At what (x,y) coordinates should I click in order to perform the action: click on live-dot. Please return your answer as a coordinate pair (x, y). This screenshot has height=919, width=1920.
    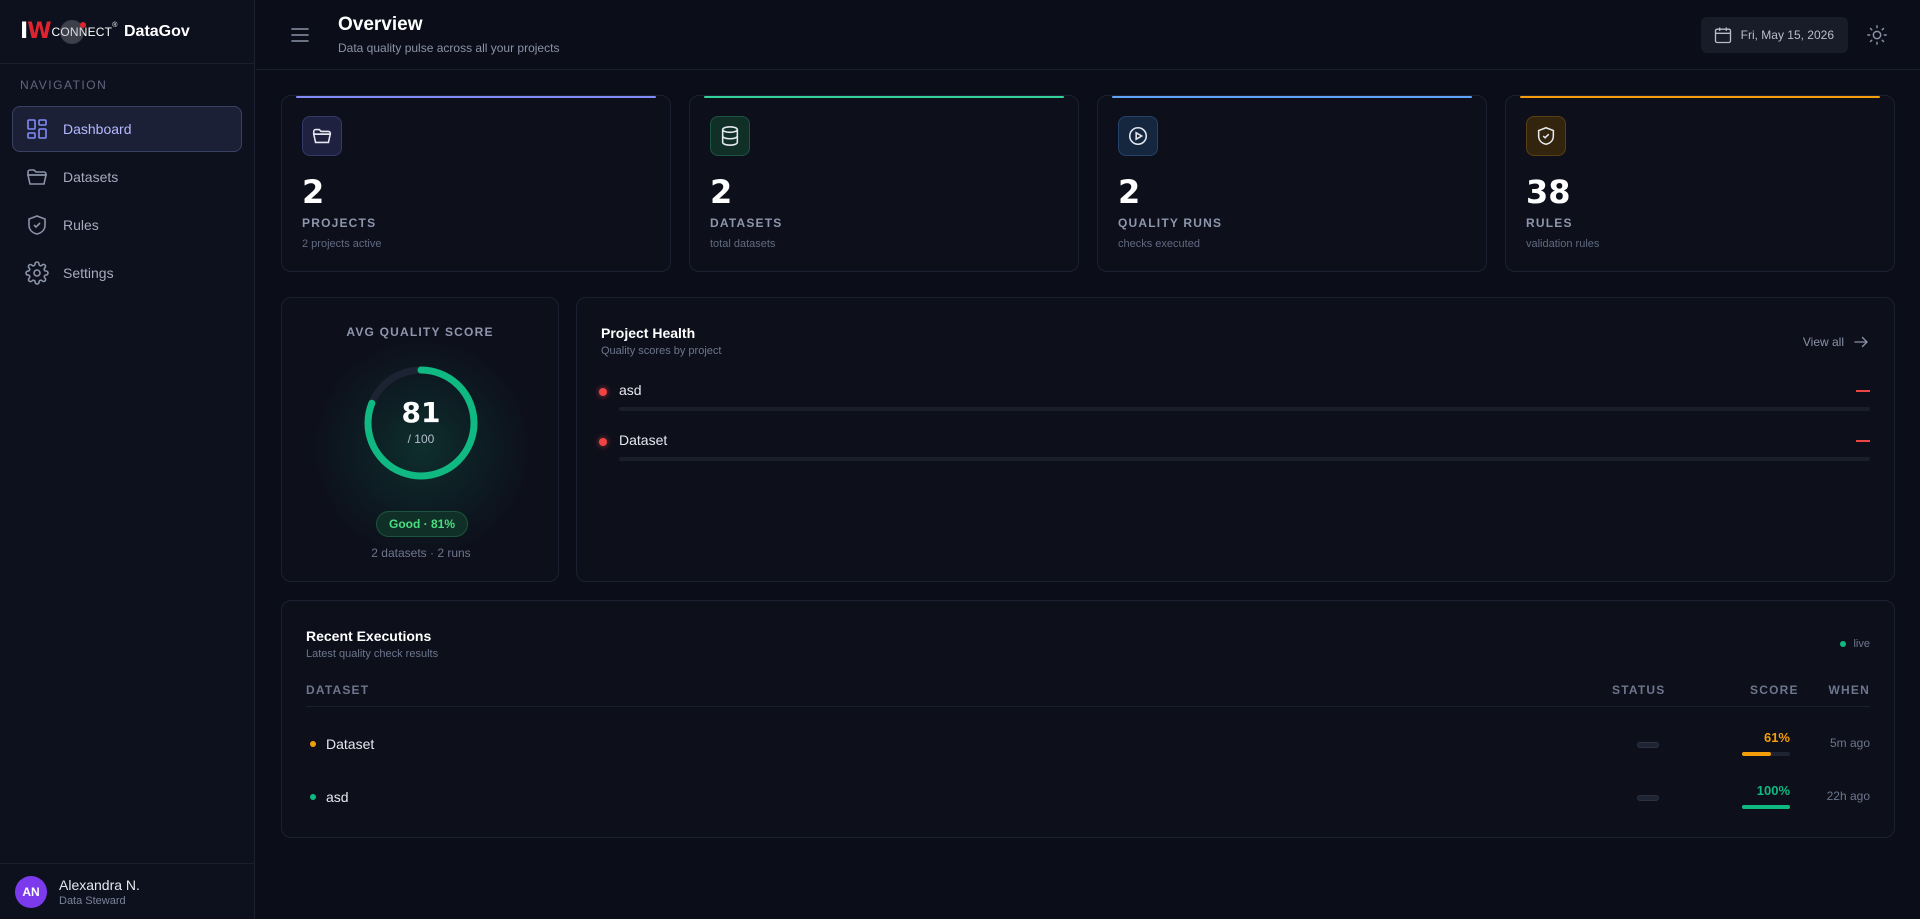
    Looking at the image, I should click on (1843, 644).